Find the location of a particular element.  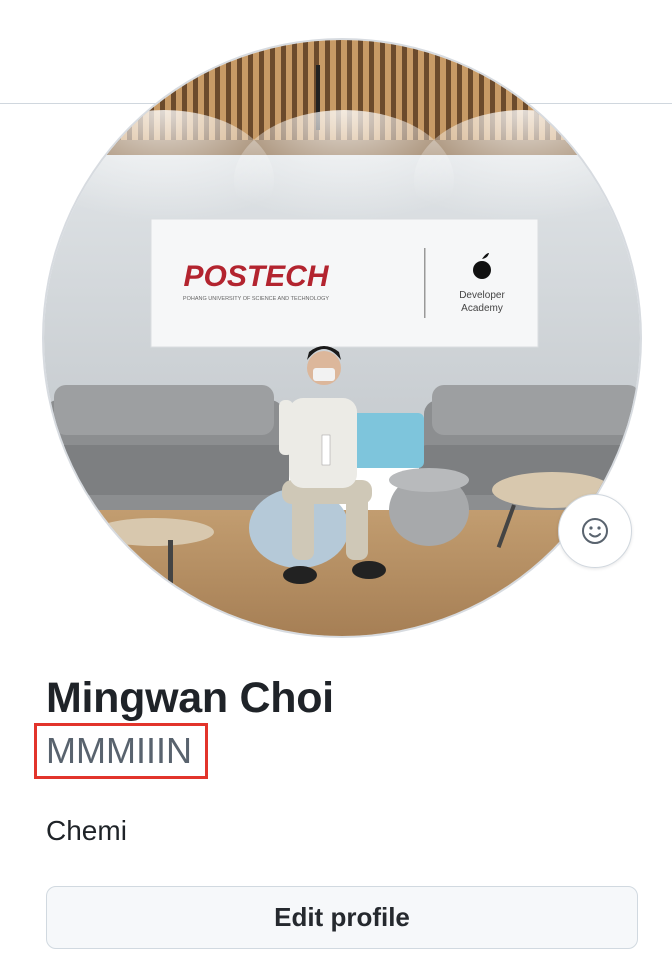

smiley-icon is located at coordinates (595, 531).